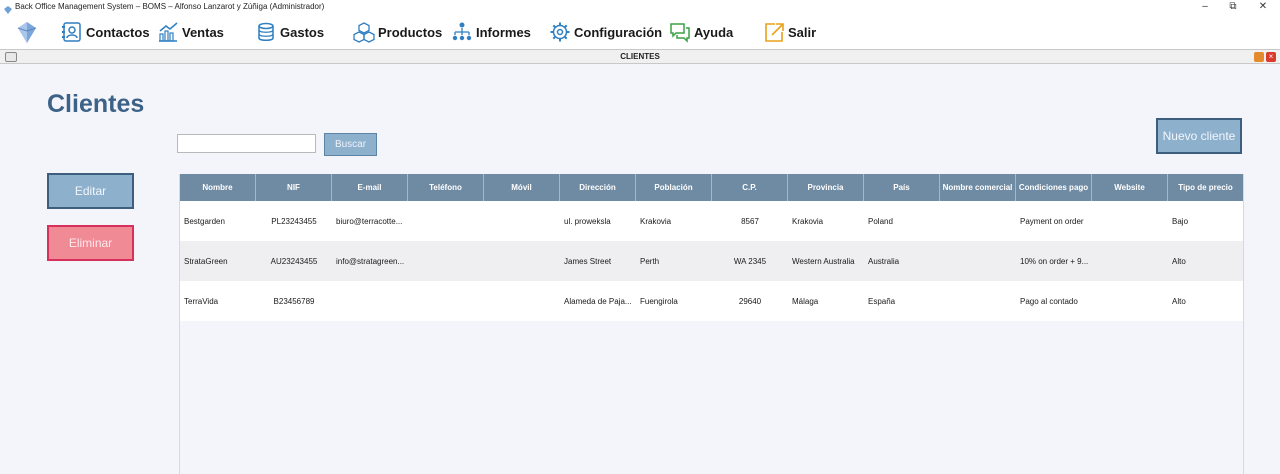 This screenshot has width=1280, height=474. I want to click on menu-contactos: Contactos, so click(105, 32).